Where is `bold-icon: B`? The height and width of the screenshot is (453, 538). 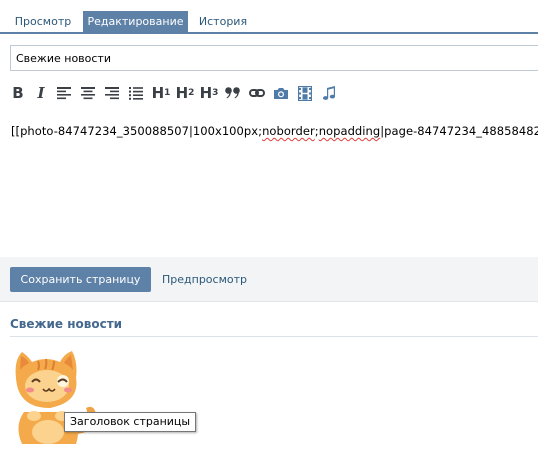
bold-icon: B is located at coordinates (18, 93).